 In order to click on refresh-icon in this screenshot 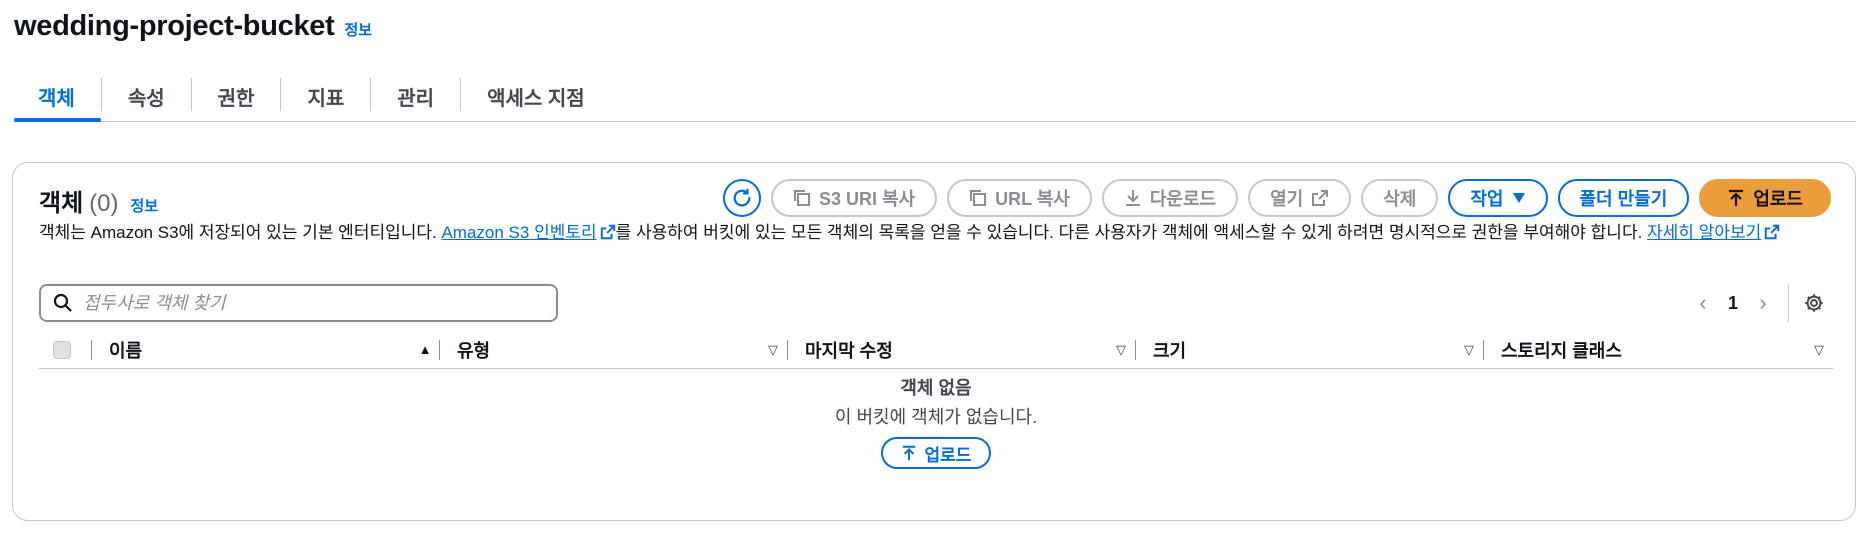, I will do `click(742, 197)`.